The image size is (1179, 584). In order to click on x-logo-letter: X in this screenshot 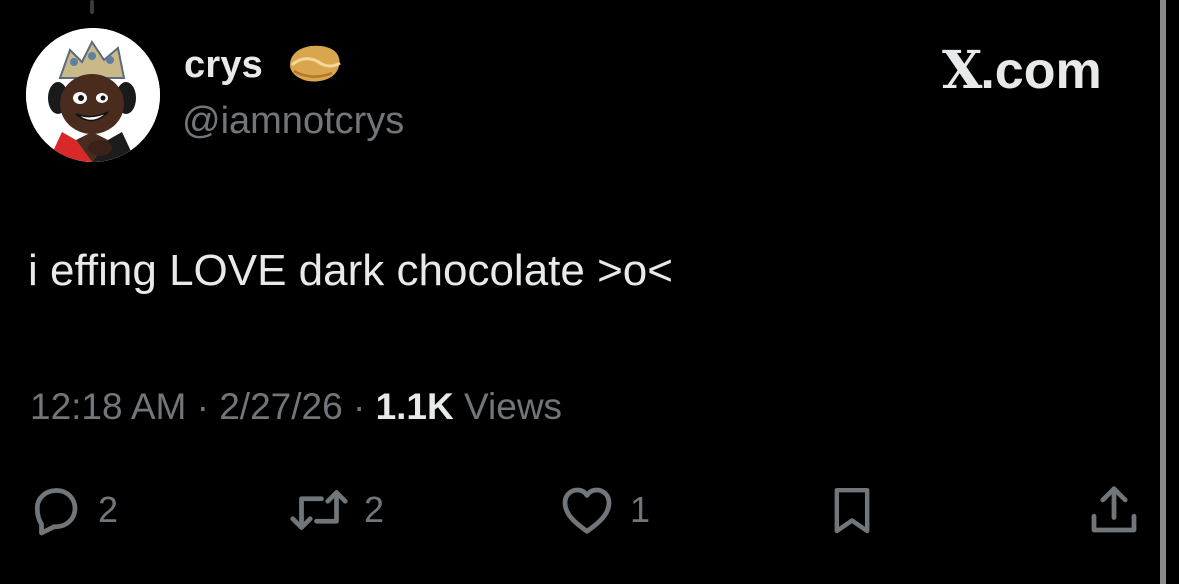, I will do `click(962, 70)`.